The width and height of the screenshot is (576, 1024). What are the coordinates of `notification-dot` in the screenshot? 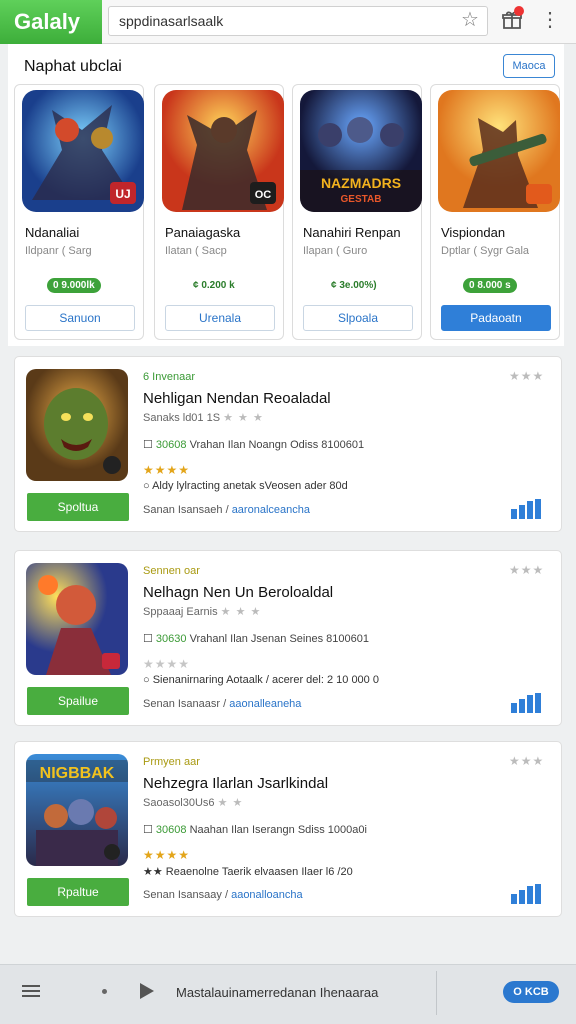 It's located at (519, 11).